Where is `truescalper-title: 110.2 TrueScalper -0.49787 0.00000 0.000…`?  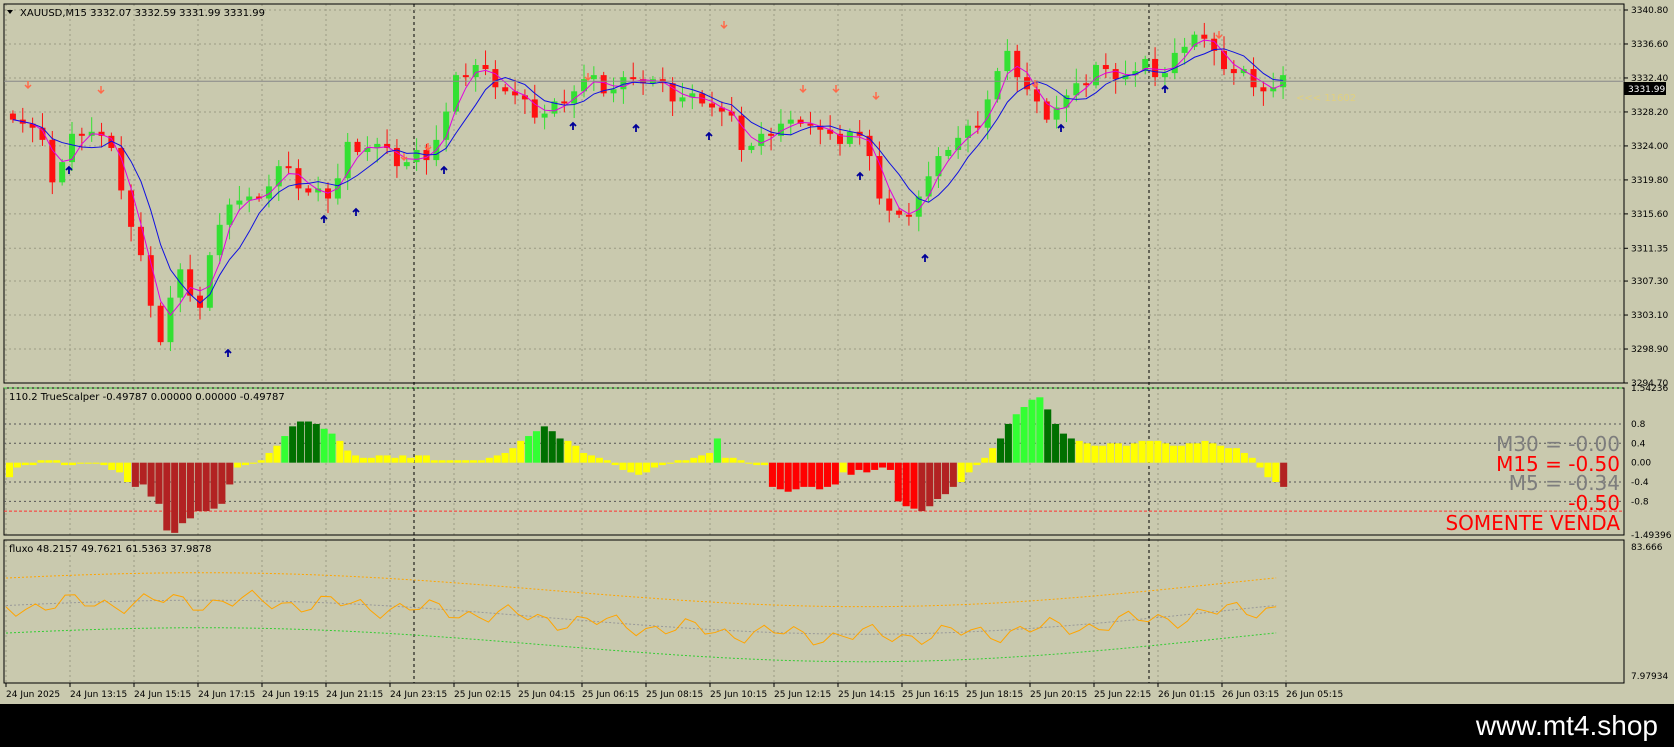 truescalper-title: 110.2 TrueScalper -0.49787 0.00000 0.000… is located at coordinates (147, 397).